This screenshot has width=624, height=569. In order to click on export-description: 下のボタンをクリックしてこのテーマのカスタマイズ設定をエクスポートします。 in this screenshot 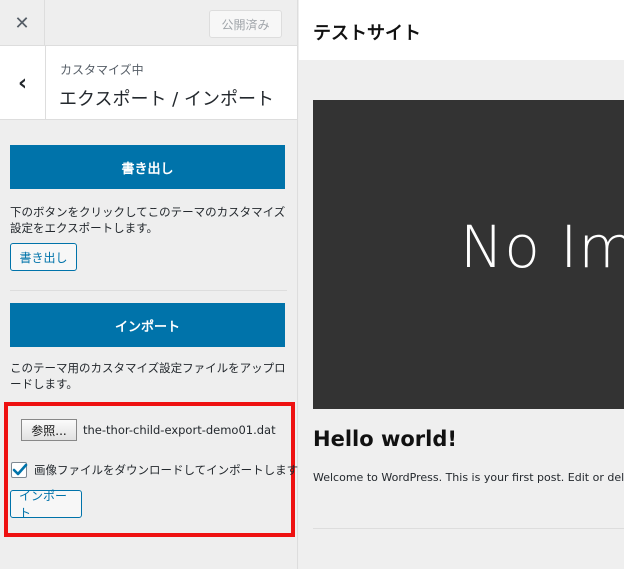, I will do `click(148, 220)`.